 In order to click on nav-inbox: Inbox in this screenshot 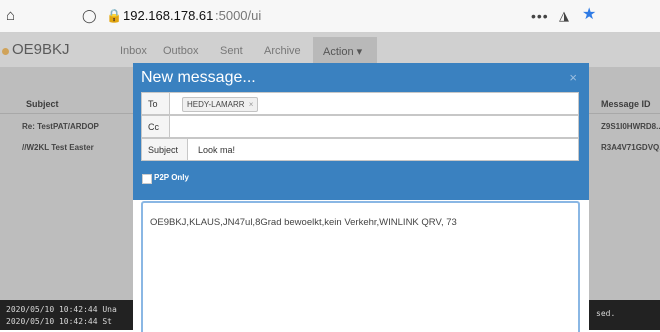, I will do `click(133, 51)`.